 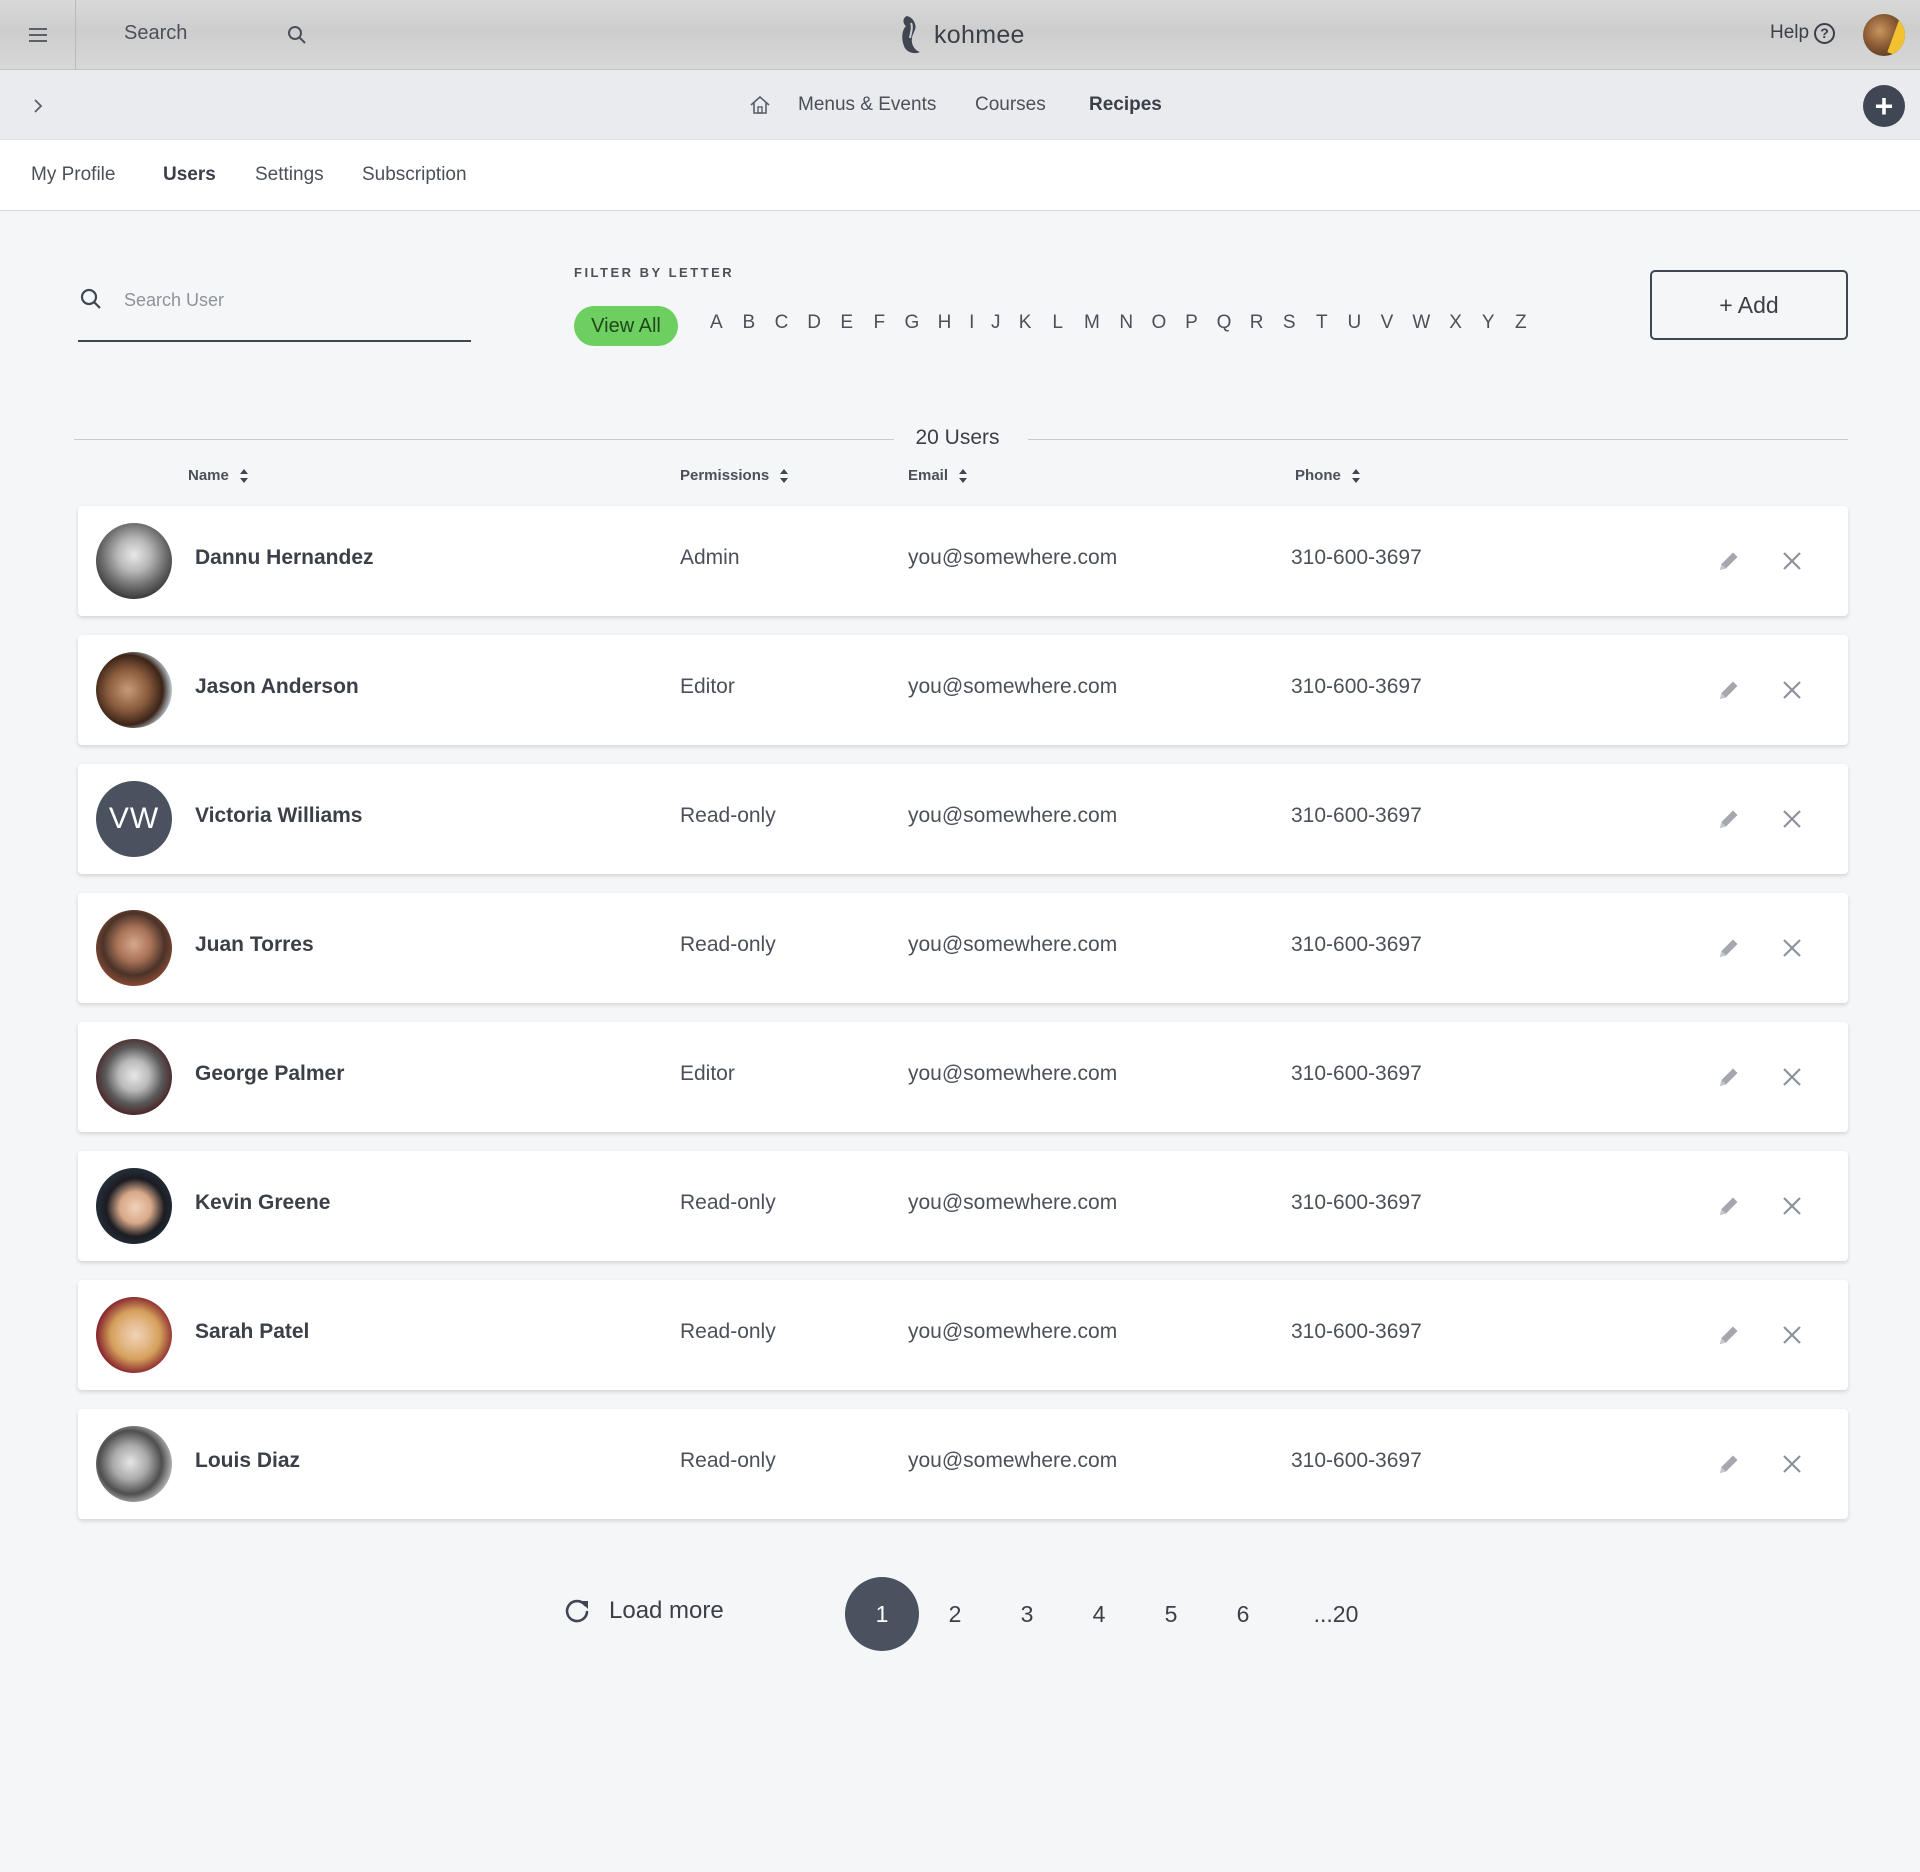 What do you see at coordinates (1354, 326) in the screenshot?
I see `letter-filter-u: U` at bounding box center [1354, 326].